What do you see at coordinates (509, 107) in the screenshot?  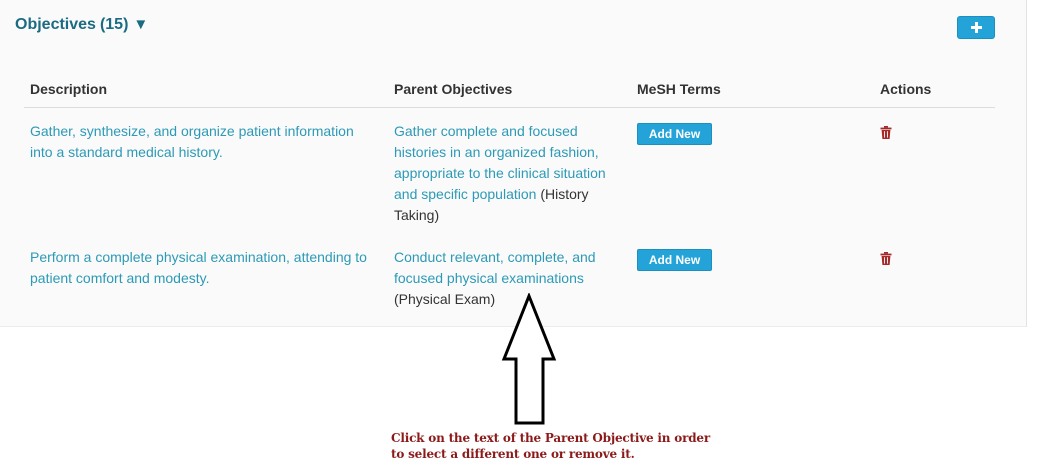 I see `header-divider` at bounding box center [509, 107].